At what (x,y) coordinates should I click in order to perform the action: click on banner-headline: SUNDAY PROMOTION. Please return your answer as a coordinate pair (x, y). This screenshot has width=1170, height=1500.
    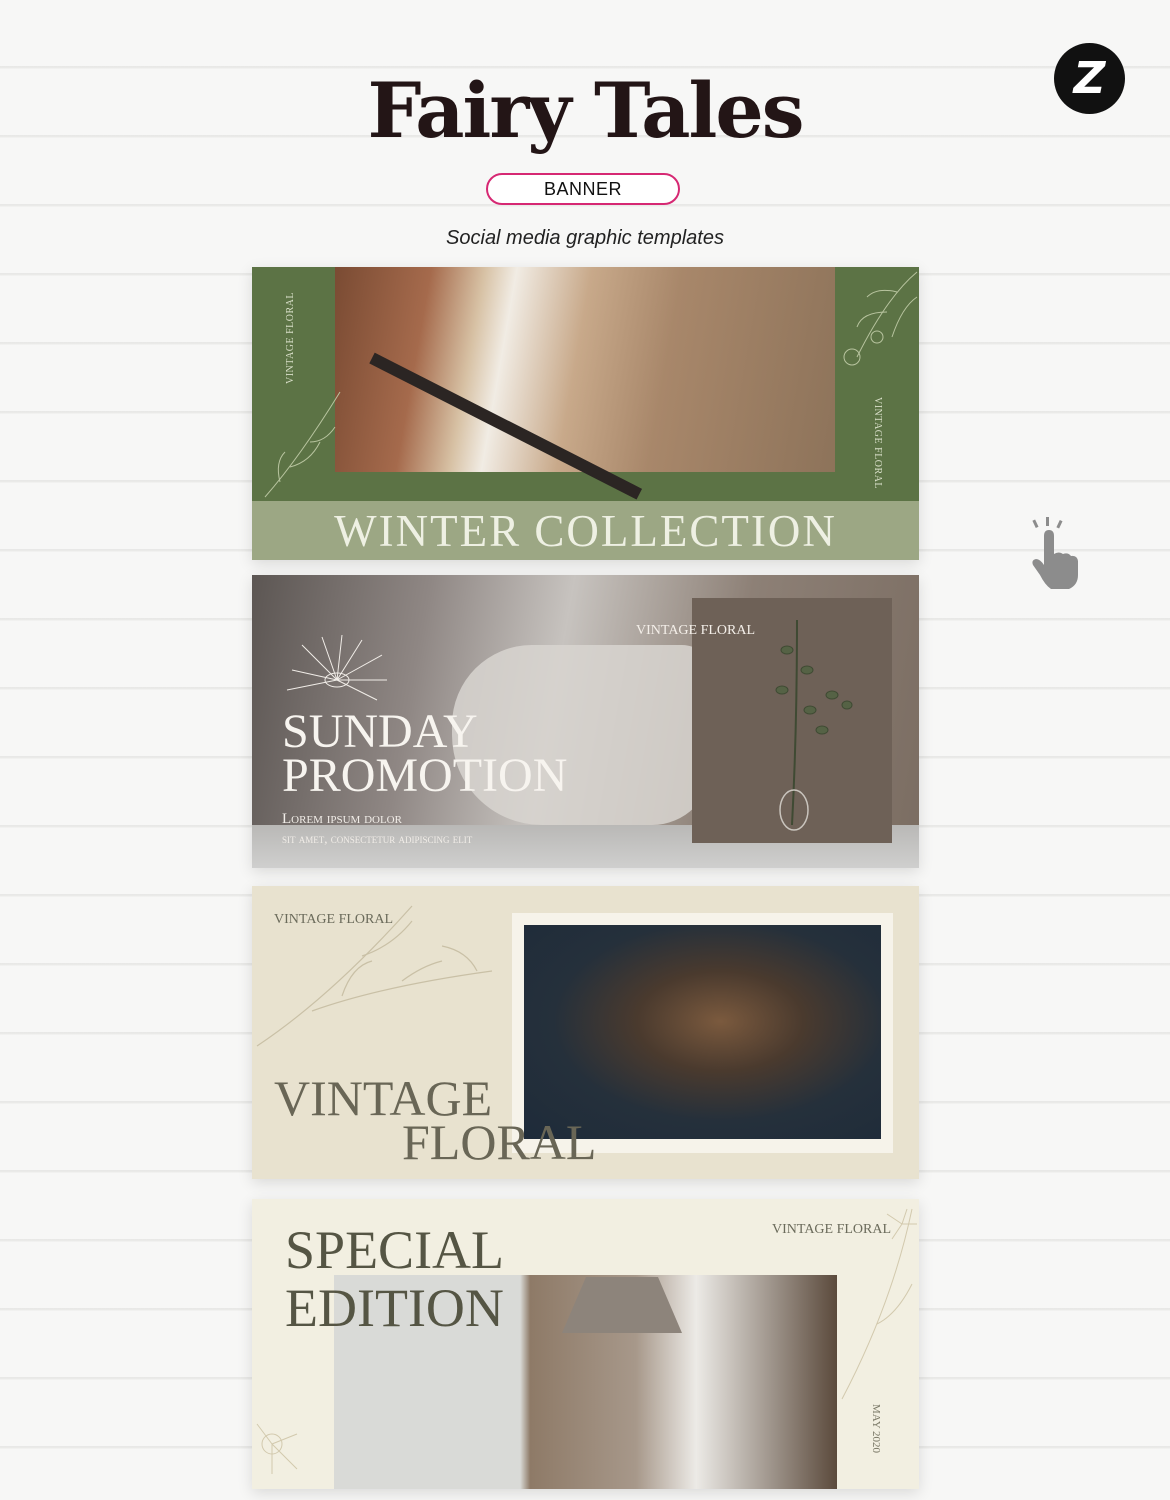
    Looking at the image, I should click on (425, 753).